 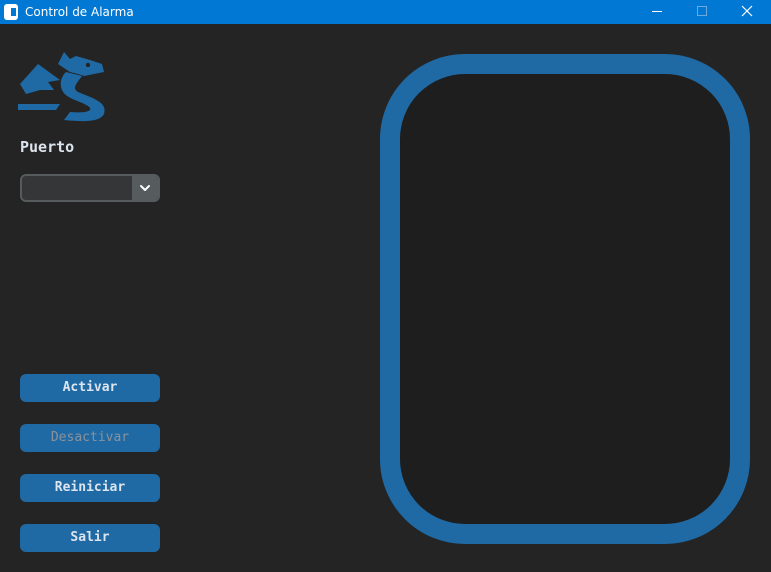 I want to click on dragon-logo-icon, so click(x=61, y=87).